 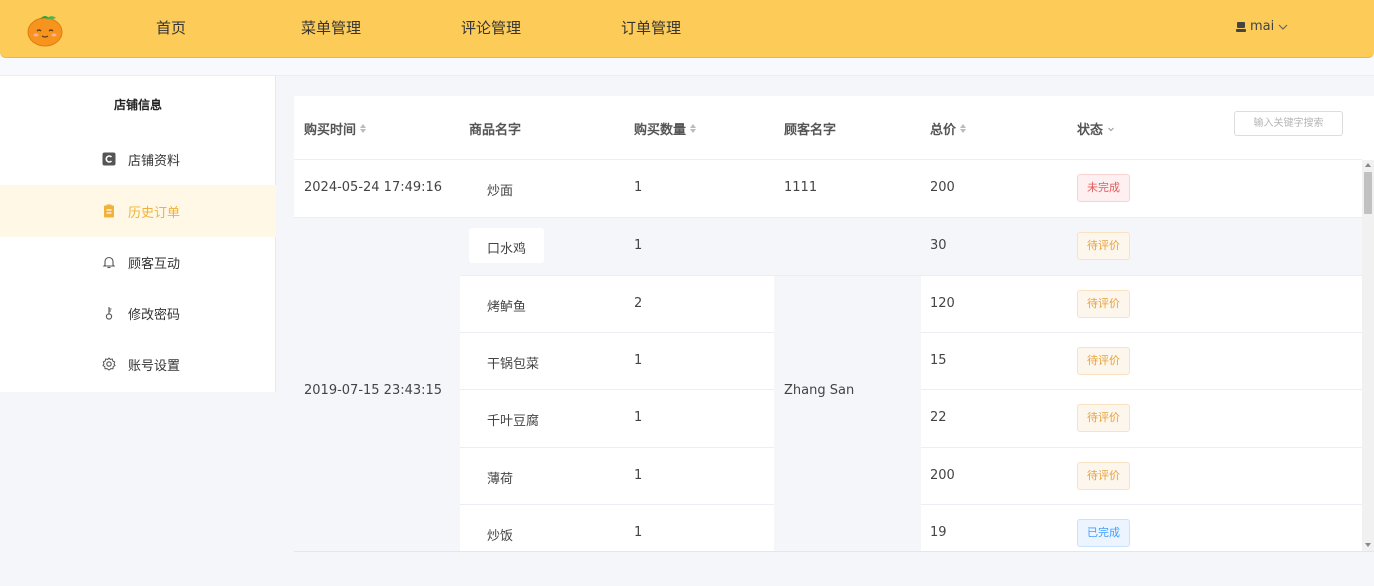 I want to click on sidebar: 店铺信息 店铺资料 历史订单 顾客互动 修改密码 账号设置, so click(x=138, y=234).